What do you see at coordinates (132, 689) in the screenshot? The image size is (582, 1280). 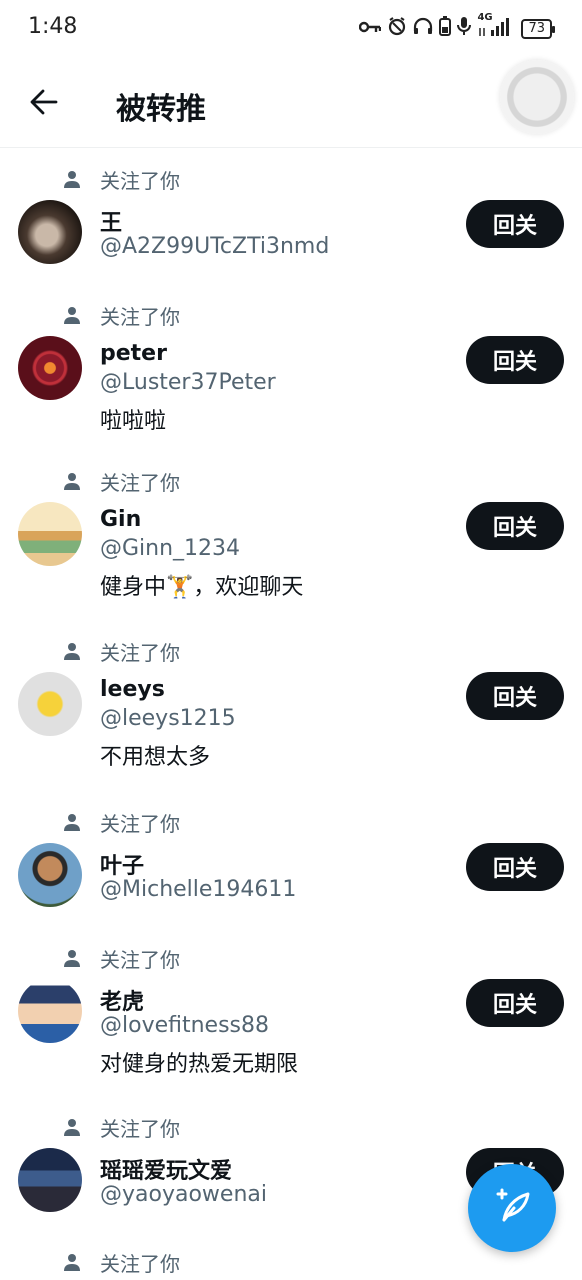 I see `user-name: leeys` at bounding box center [132, 689].